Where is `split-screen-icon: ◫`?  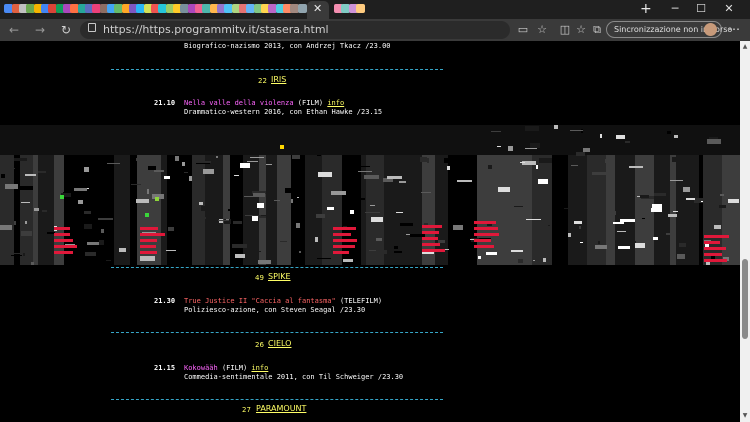
split-screen-icon: ◫ is located at coordinates (565, 30).